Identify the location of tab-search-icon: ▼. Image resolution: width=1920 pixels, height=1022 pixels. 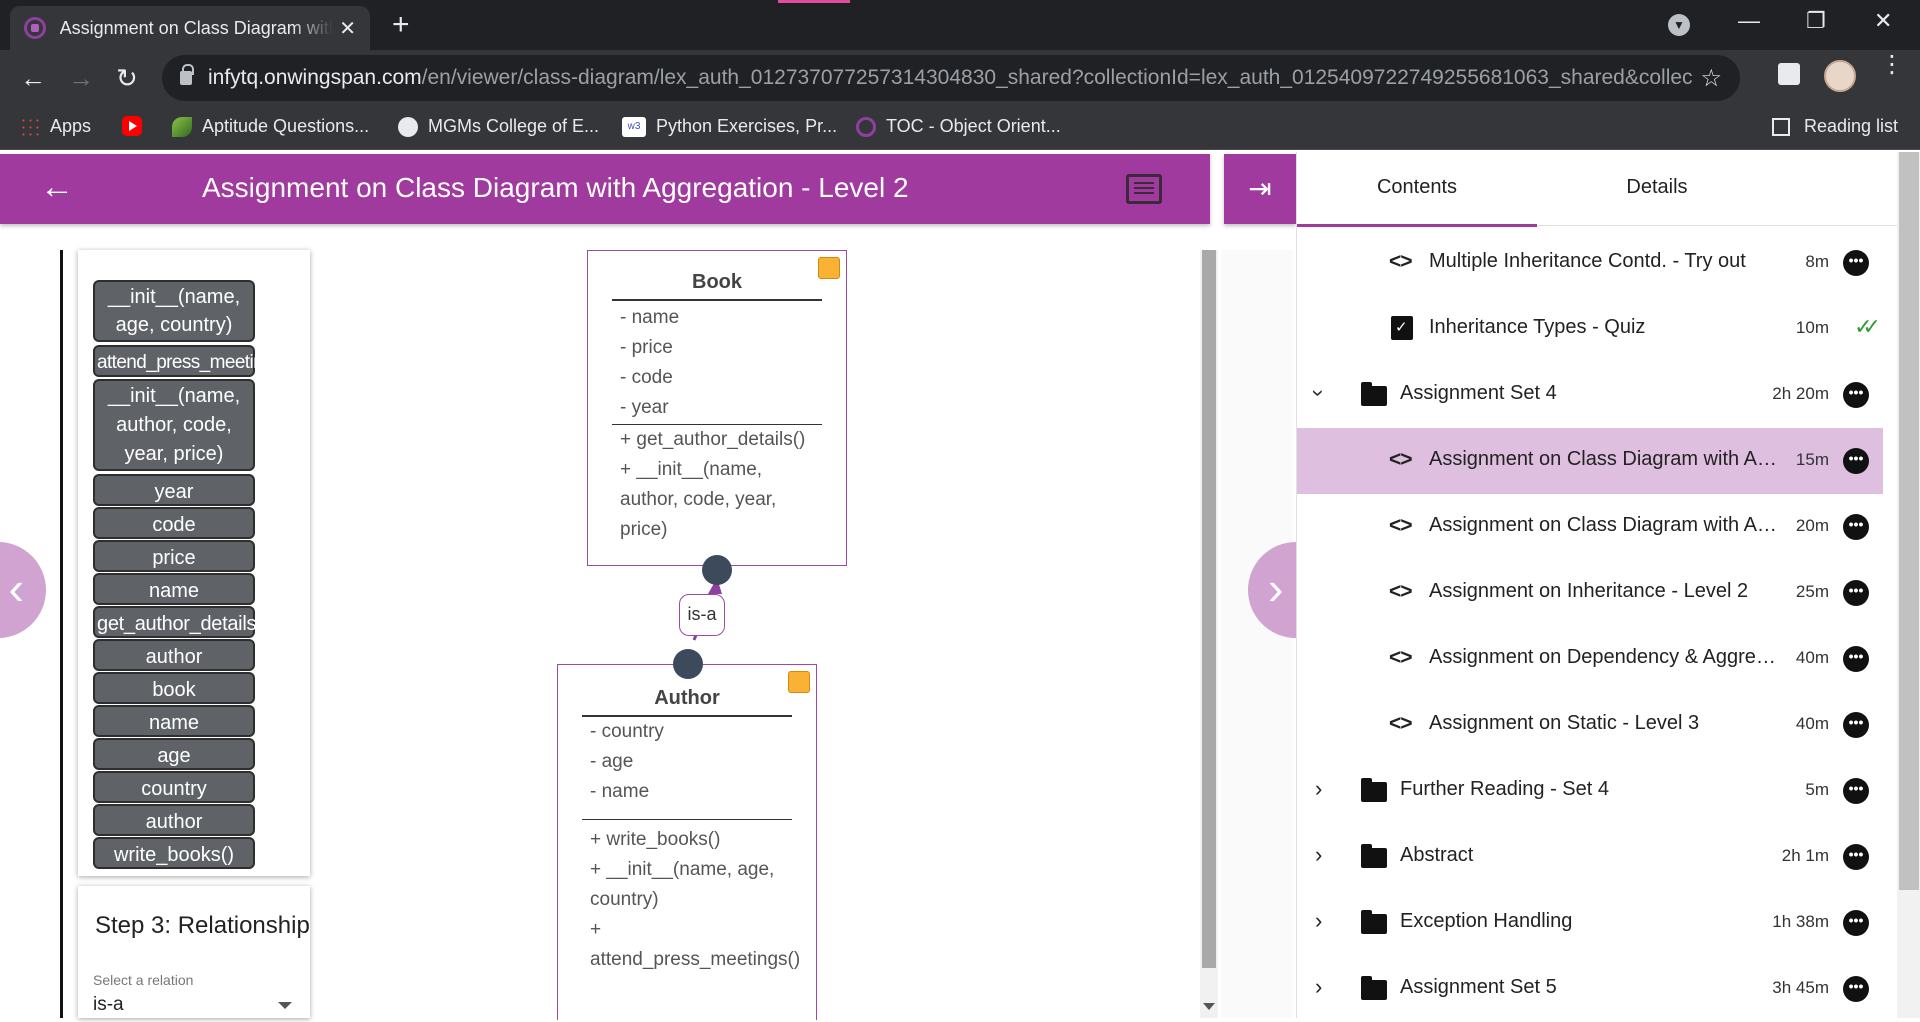
(1679, 25).